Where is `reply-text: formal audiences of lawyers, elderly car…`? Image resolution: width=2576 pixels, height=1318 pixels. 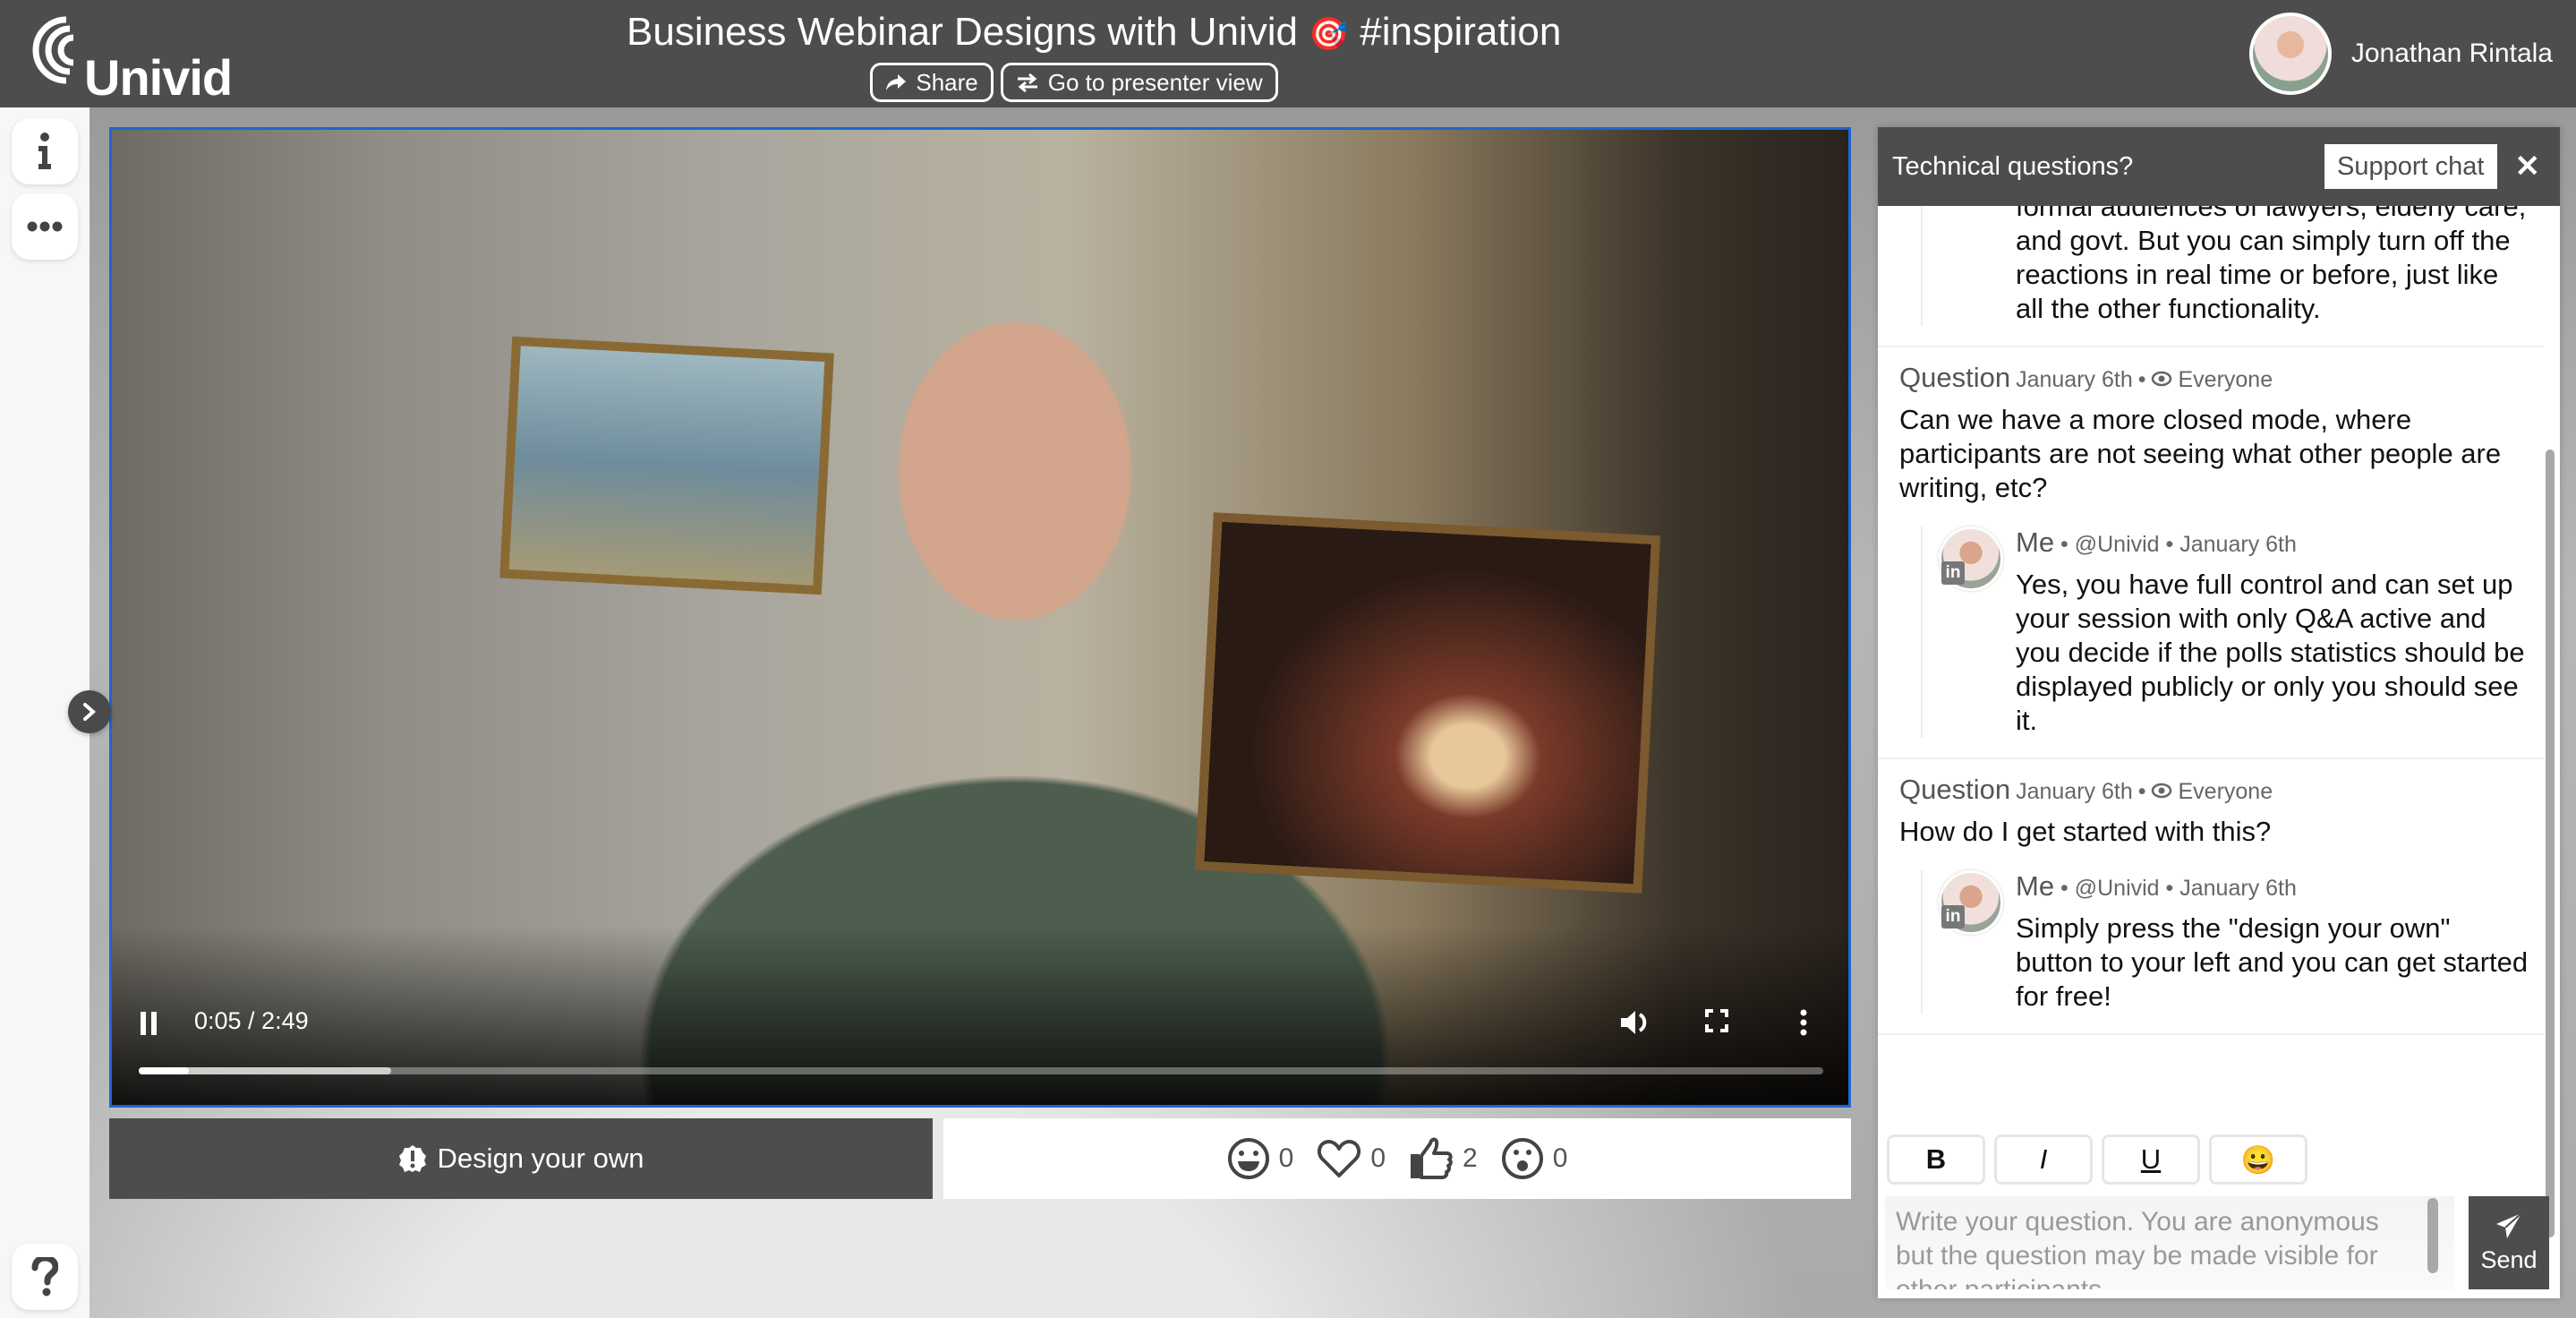
reply-text: formal audiences of lawyers, elderly car… is located at coordinates (2271, 265).